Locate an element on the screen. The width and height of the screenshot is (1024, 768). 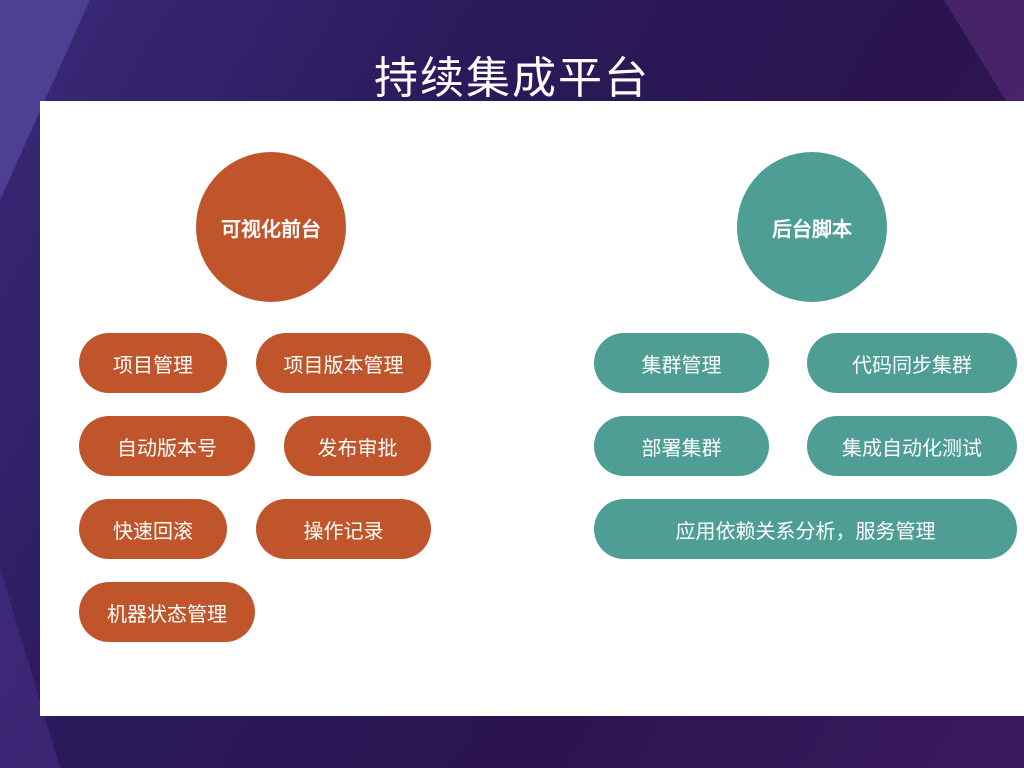
backend-heading-node: 后台脚本 is located at coordinates (812, 227).